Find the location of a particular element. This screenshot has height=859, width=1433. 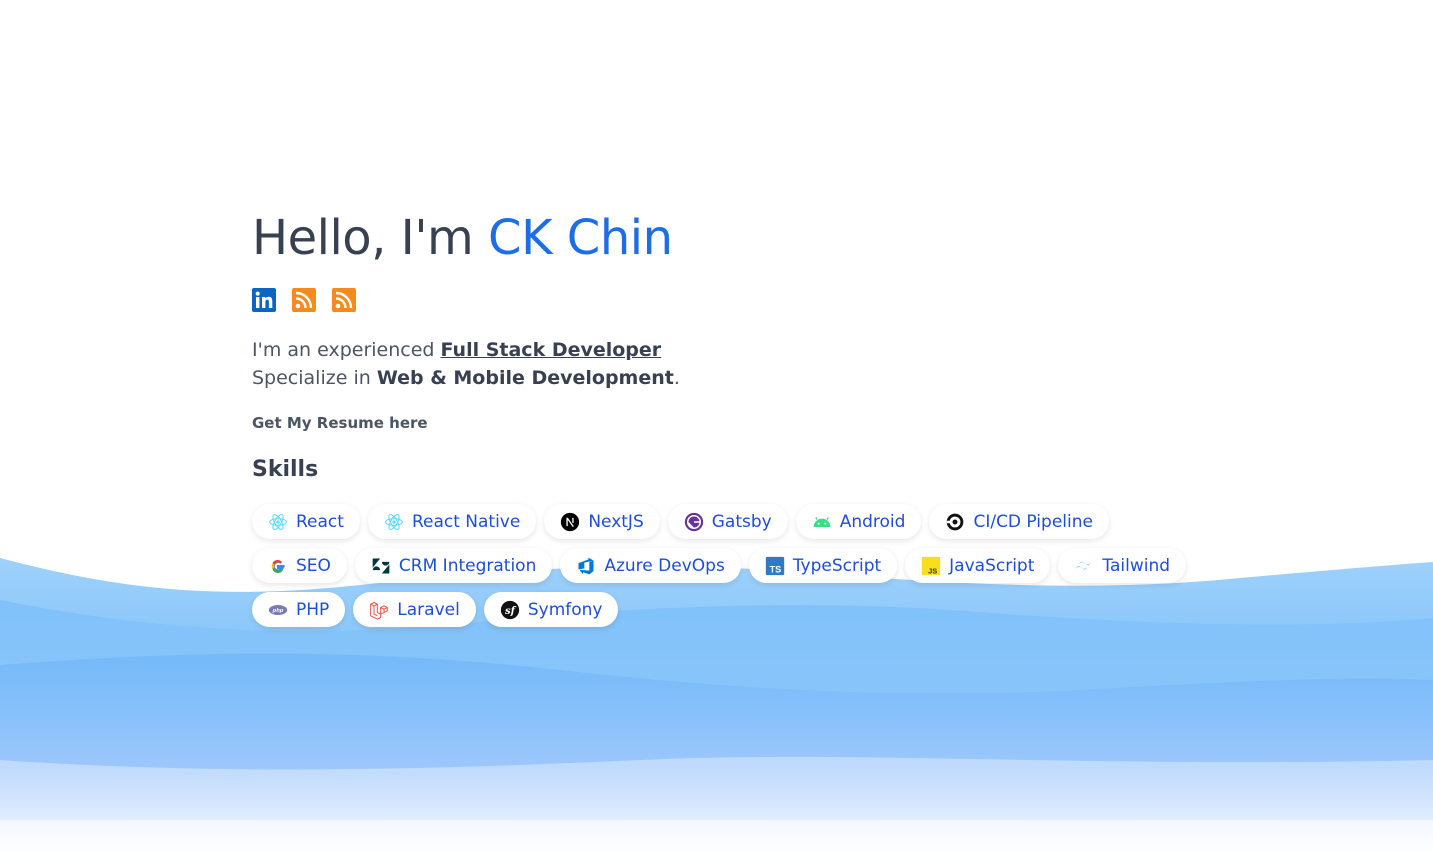

skill-chip-crm-integration: CRM Integration is located at coordinates (453, 565).